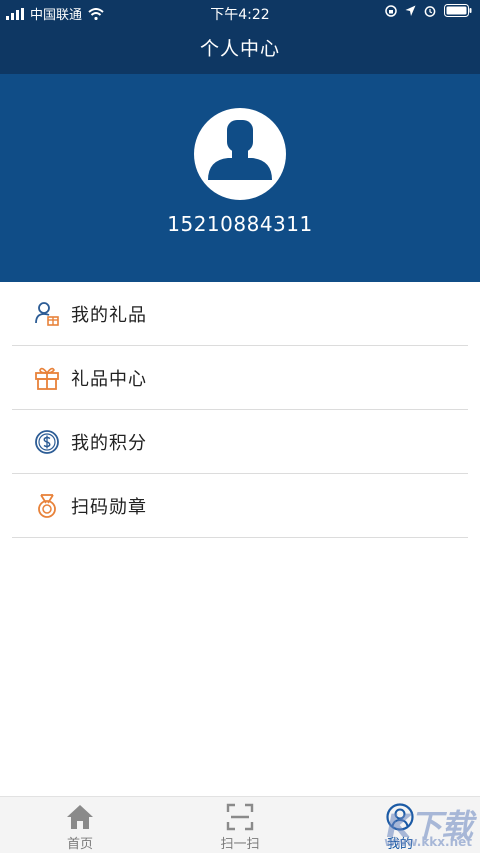  I want to click on user-gift-icon, so click(47, 314).